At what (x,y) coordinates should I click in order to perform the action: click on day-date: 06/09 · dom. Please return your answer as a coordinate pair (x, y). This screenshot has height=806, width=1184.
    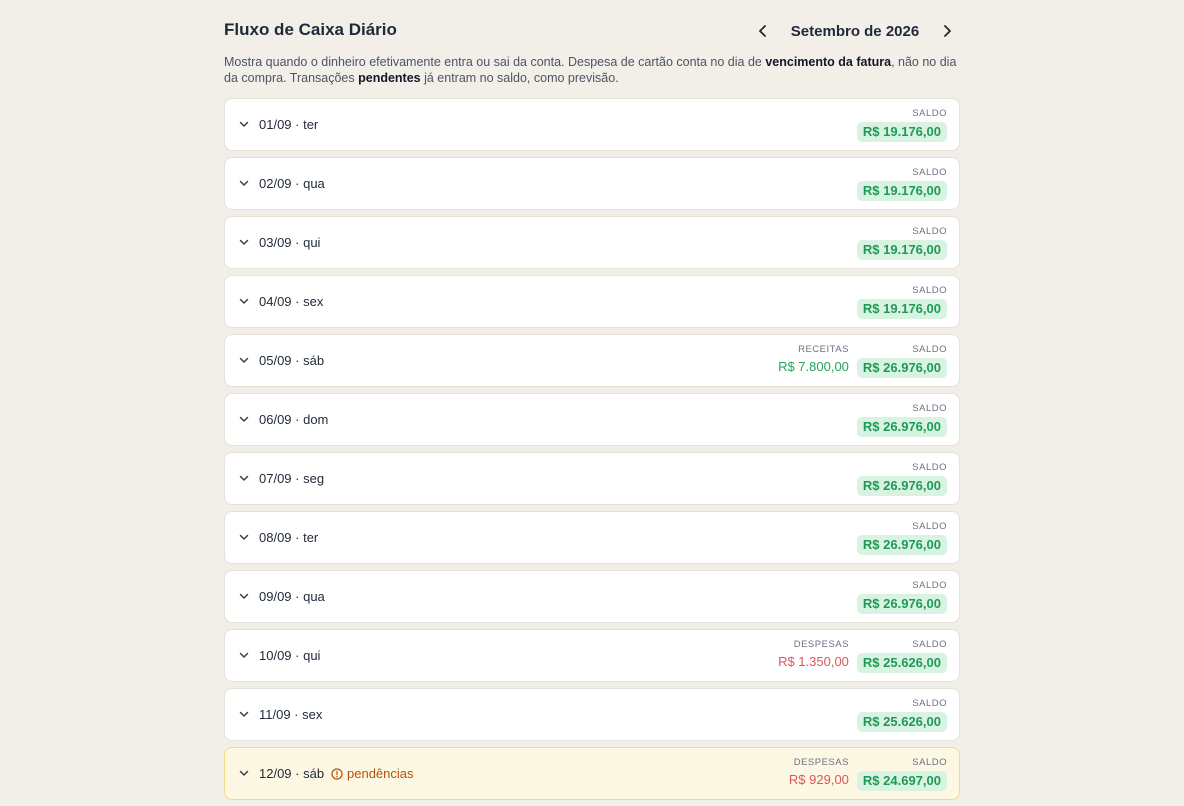
    Looking at the image, I should click on (294, 419).